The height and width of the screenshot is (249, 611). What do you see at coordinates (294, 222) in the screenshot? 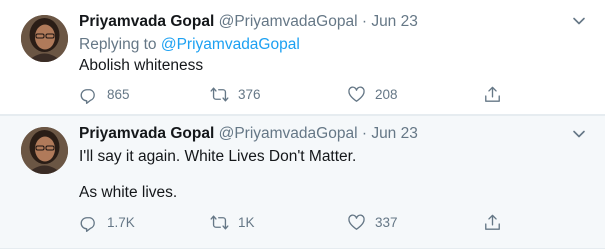
I see `tweet-actions: 1.7K 1K 337` at bounding box center [294, 222].